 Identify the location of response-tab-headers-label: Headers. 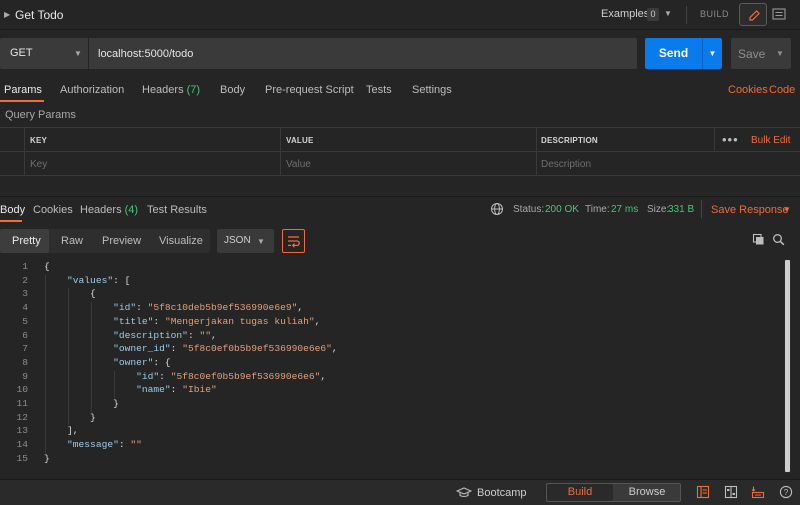
(101, 210).